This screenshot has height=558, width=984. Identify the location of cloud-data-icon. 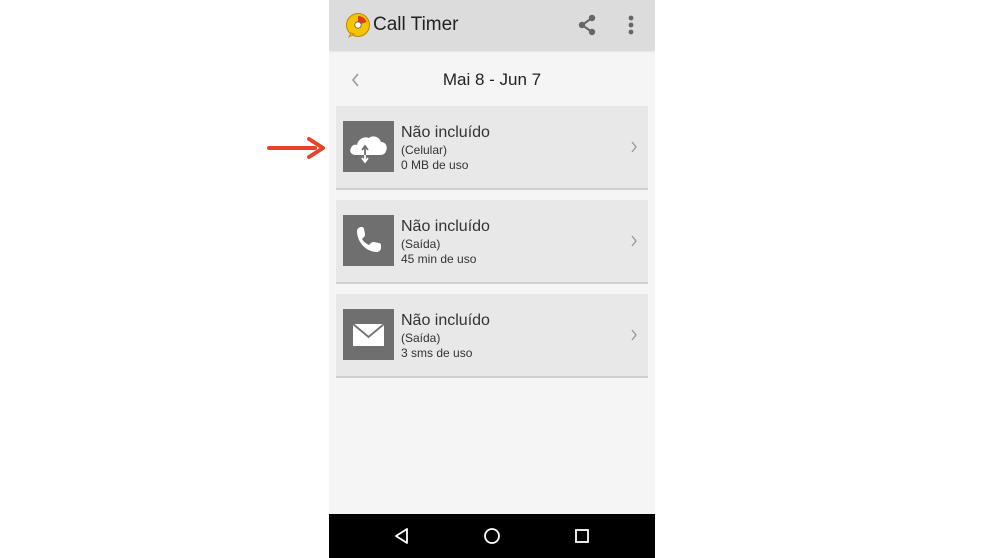
(368, 150).